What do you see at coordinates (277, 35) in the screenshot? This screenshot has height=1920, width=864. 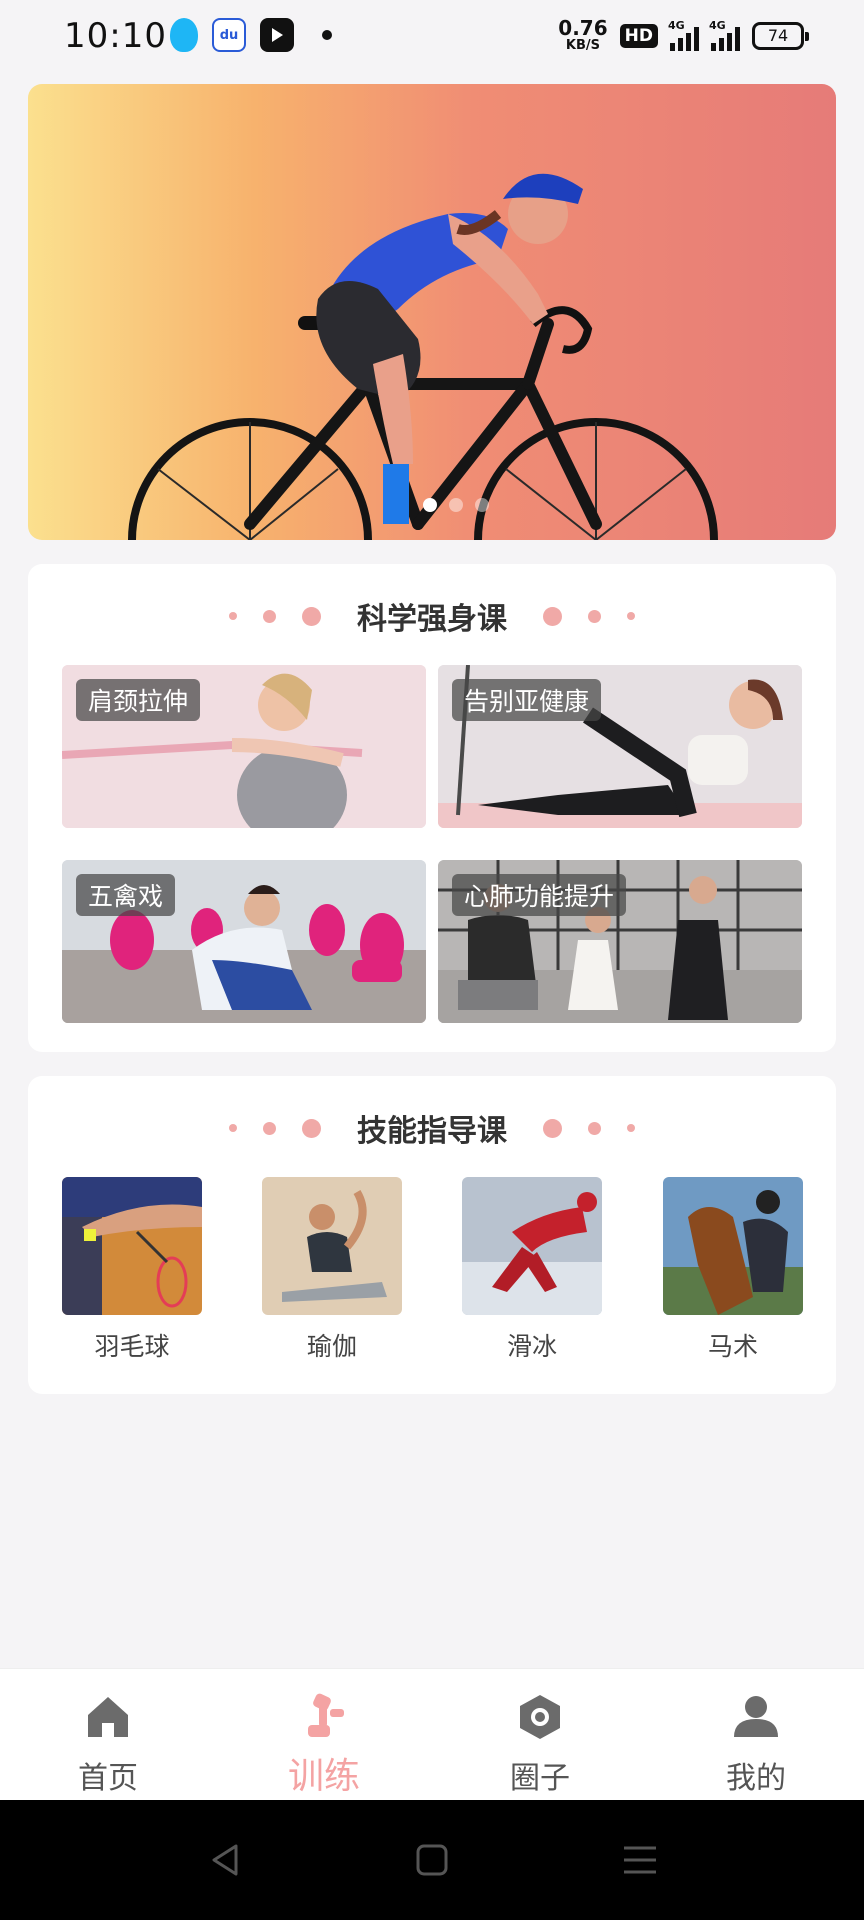 I see `video-app-icon` at bounding box center [277, 35].